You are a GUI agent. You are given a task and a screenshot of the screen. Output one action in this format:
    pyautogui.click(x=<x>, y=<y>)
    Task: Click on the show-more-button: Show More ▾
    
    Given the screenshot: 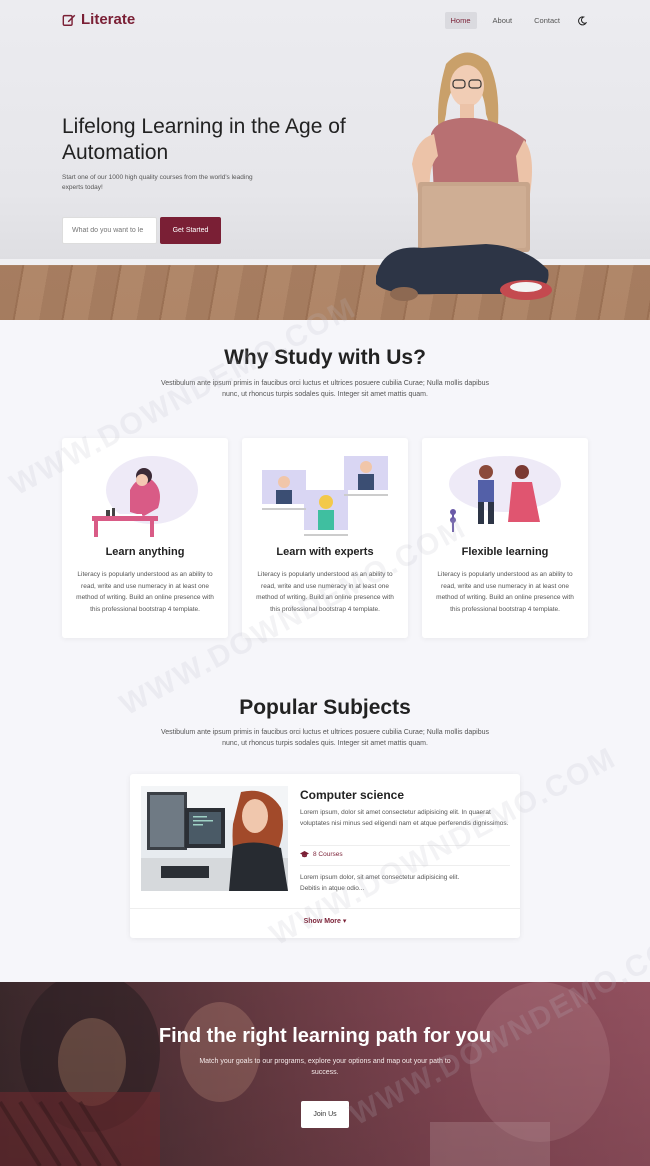 What is the action you would take?
    pyautogui.click(x=325, y=921)
    